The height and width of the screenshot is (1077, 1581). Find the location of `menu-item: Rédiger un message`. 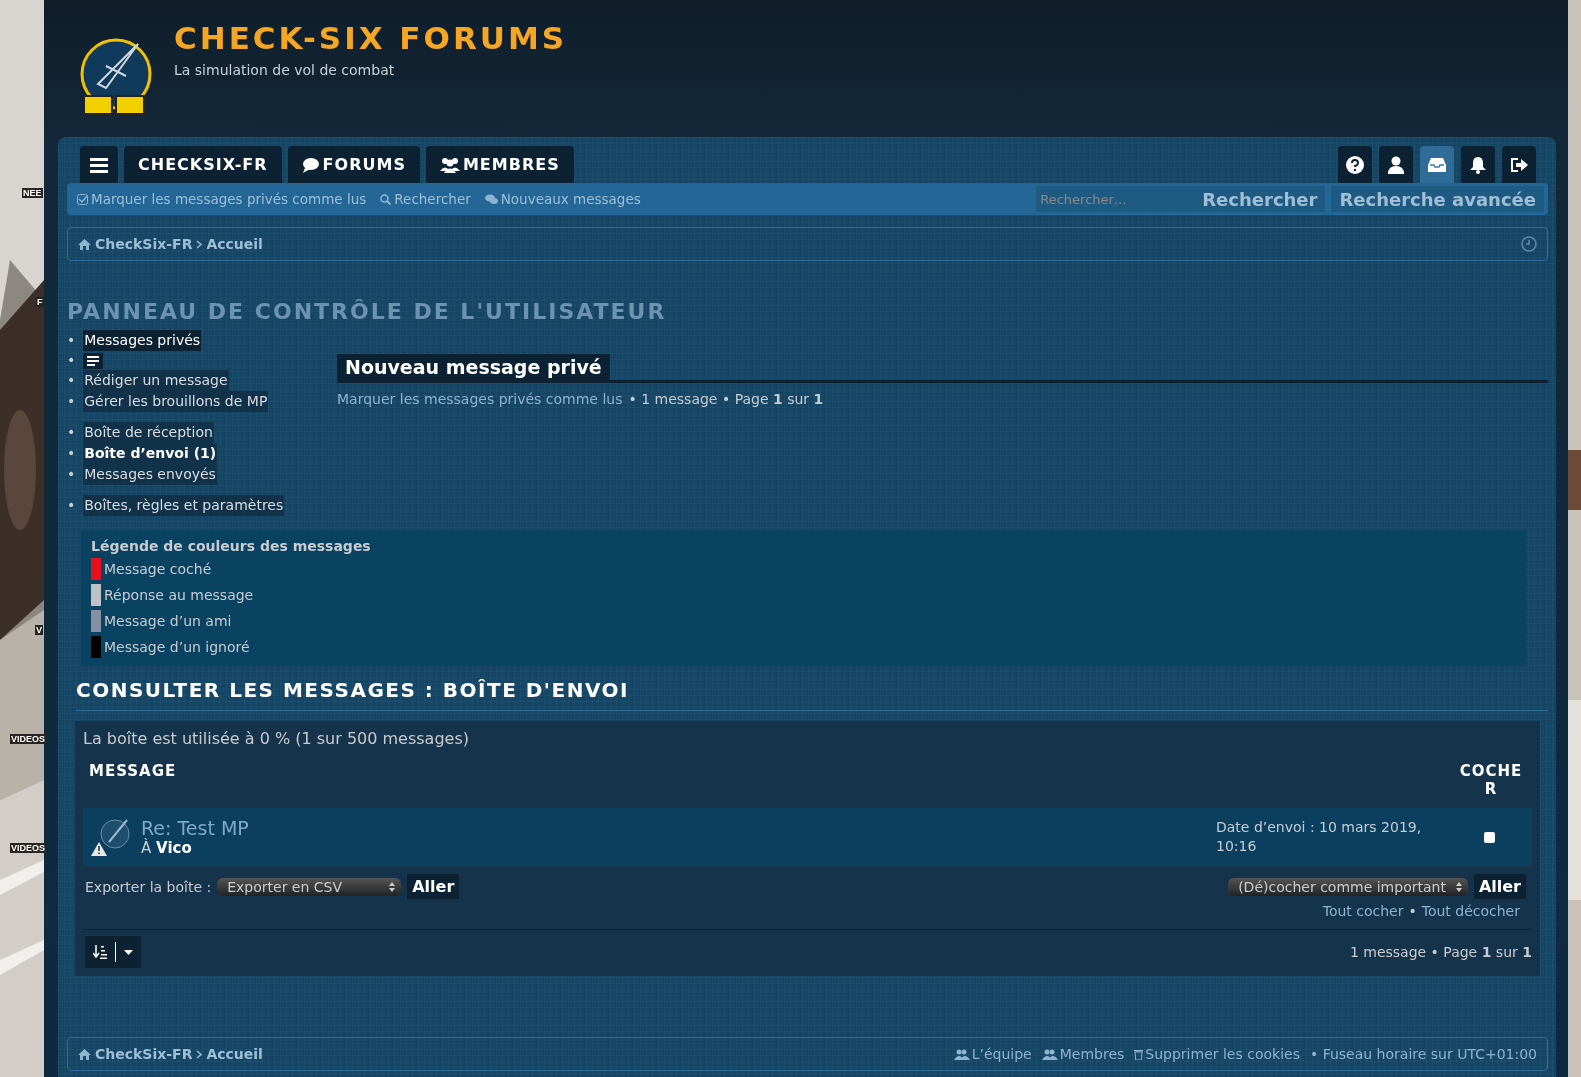

menu-item: Rédiger un message is located at coordinates (156, 380).